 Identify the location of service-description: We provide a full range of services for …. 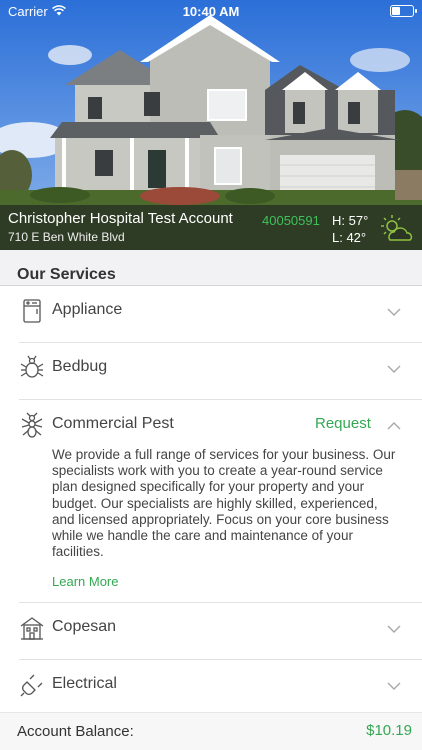
(224, 503).